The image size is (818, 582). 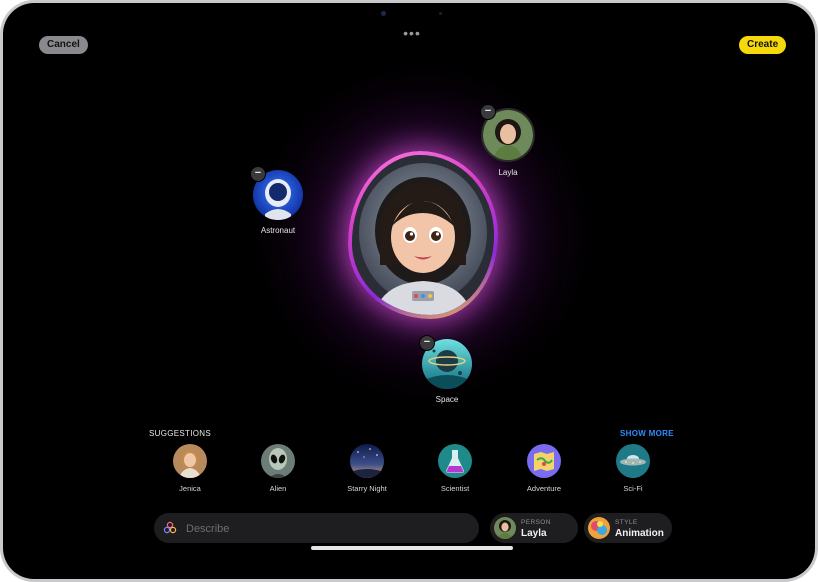 What do you see at coordinates (508, 172) in the screenshot?
I see `concept-label: Layla` at bounding box center [508, 172].